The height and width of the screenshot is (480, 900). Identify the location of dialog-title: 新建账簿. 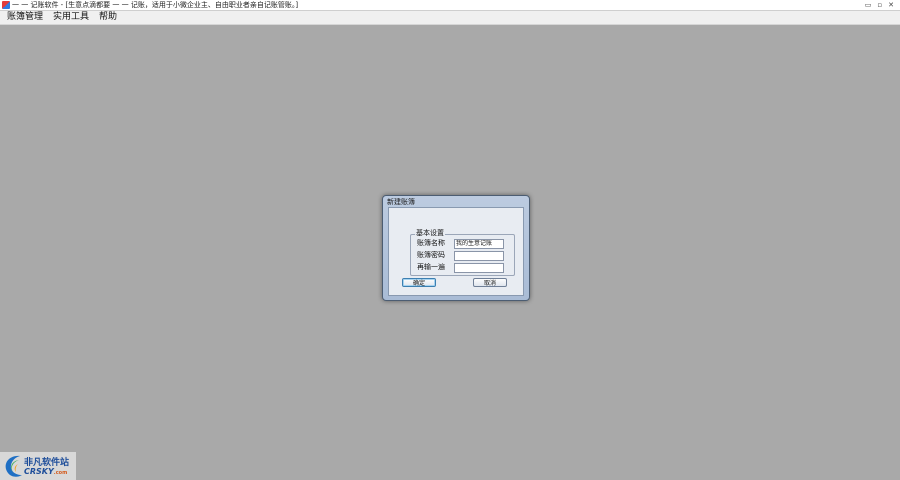
(401, 202).